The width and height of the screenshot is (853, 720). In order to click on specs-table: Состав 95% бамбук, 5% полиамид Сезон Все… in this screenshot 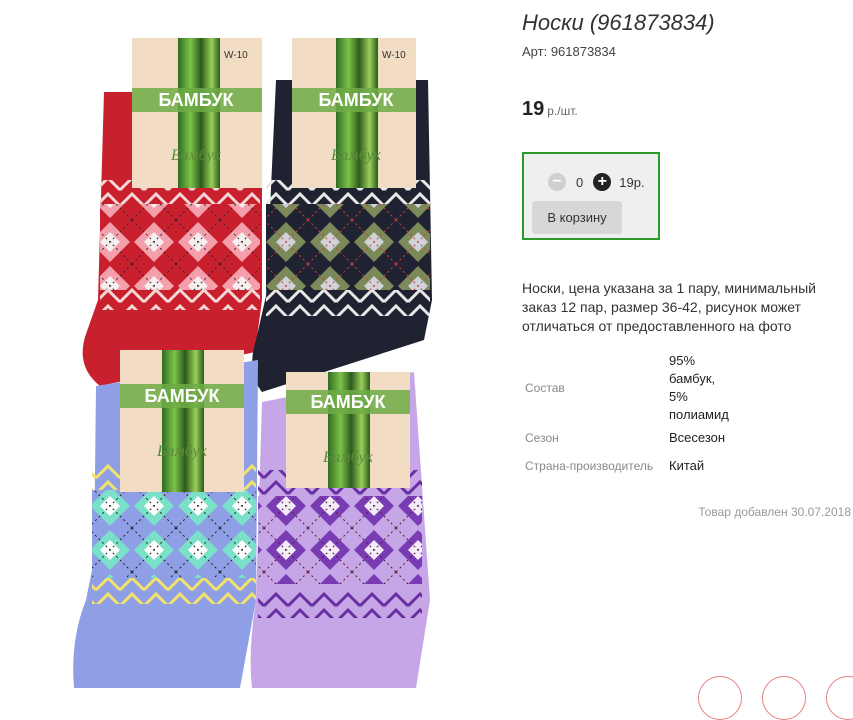, I will do `click(672, 416)`.